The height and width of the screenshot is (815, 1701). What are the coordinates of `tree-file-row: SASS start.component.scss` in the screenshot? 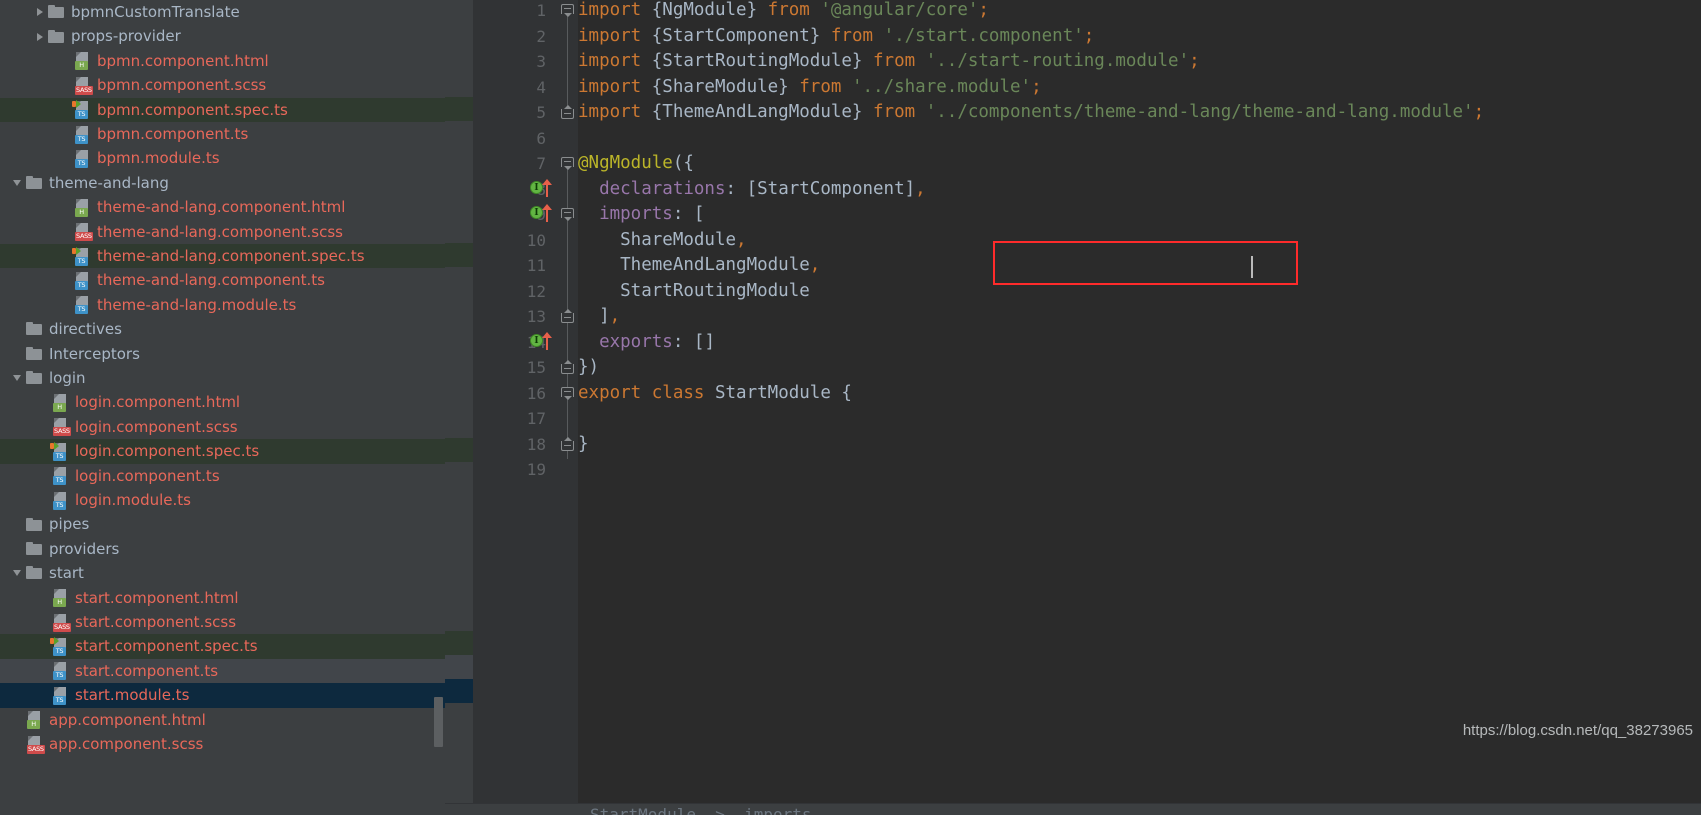 It's located at (222, 622).